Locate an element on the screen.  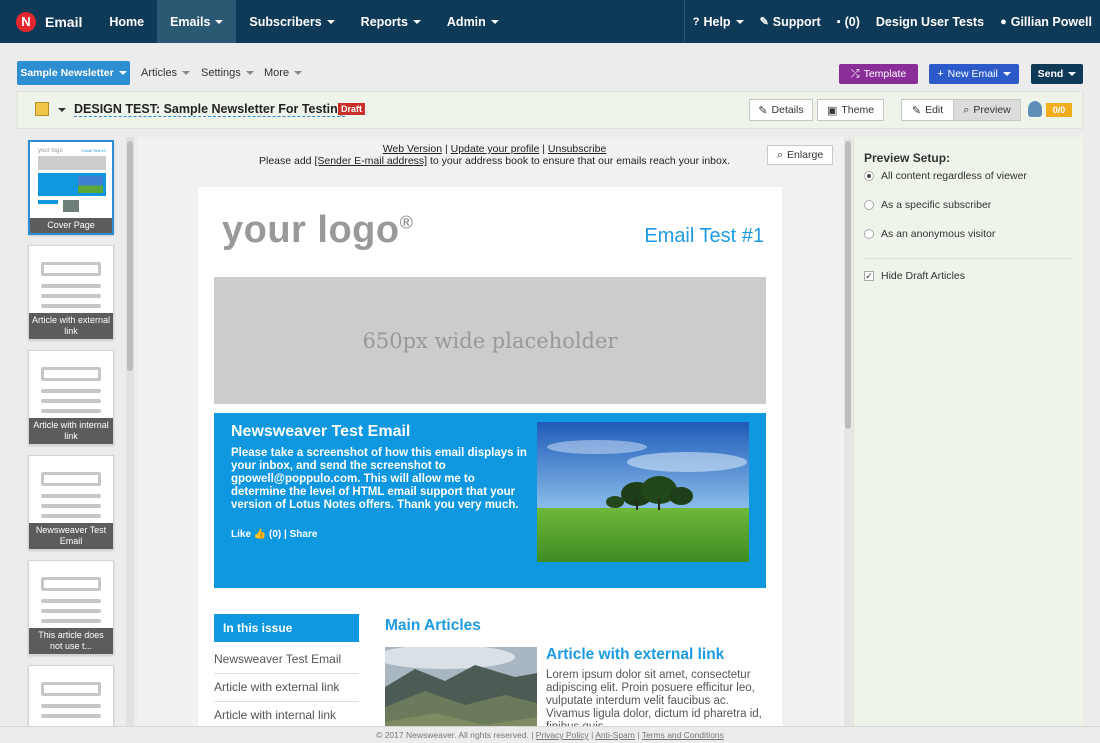
thumb-article-external: Article with external link is located at coordinates (71, 292).